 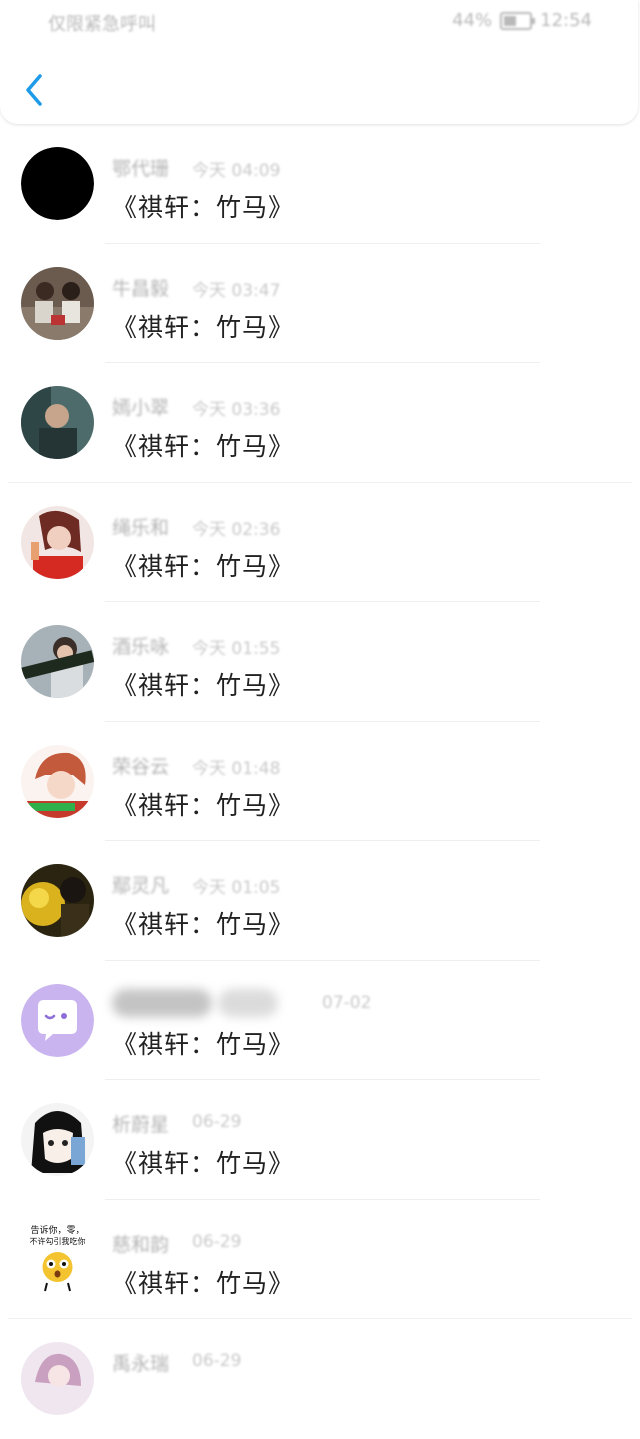 What do you see at coordinates (58, 1241) in the screenshot?
I see `avatar-caption-line2: 不许勾引我吃你` at bounding box center [58, 1241].